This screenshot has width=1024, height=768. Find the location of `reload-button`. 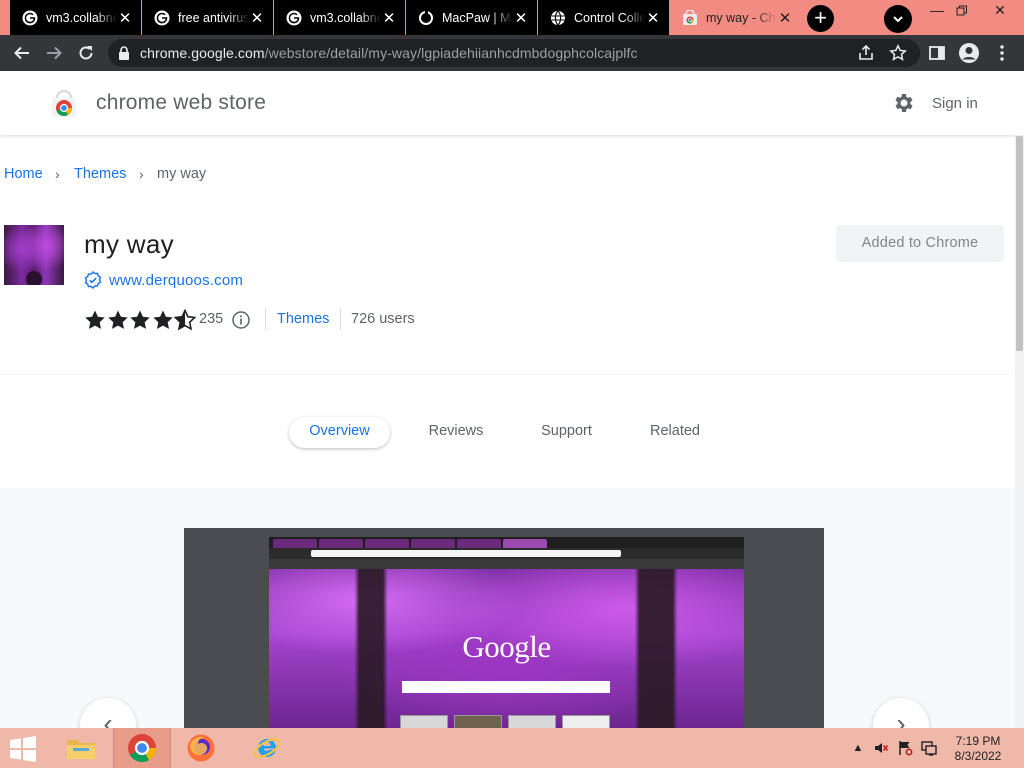

reload-button is located at coordinates (86, 53).